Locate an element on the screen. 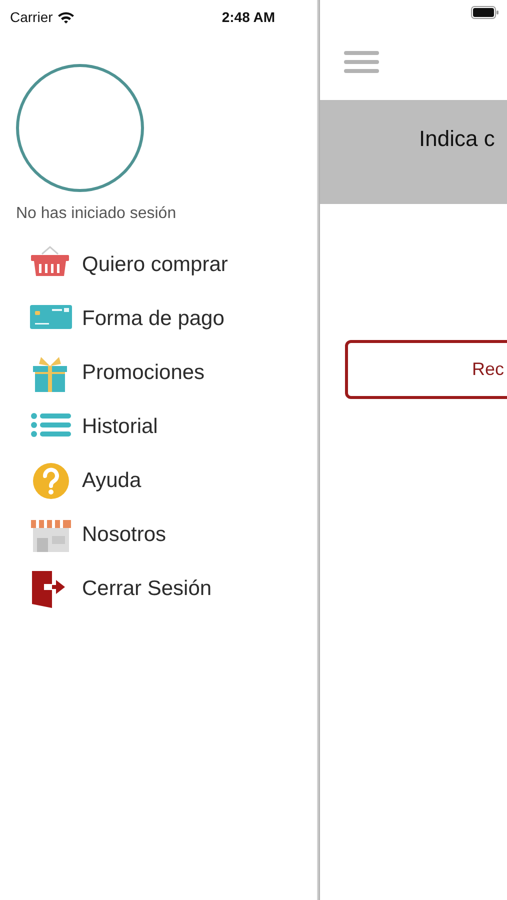 Image resolution: width=507 pixels, height=900 pixels. carrier-label: Carrier is located at coordinates (31, 17).